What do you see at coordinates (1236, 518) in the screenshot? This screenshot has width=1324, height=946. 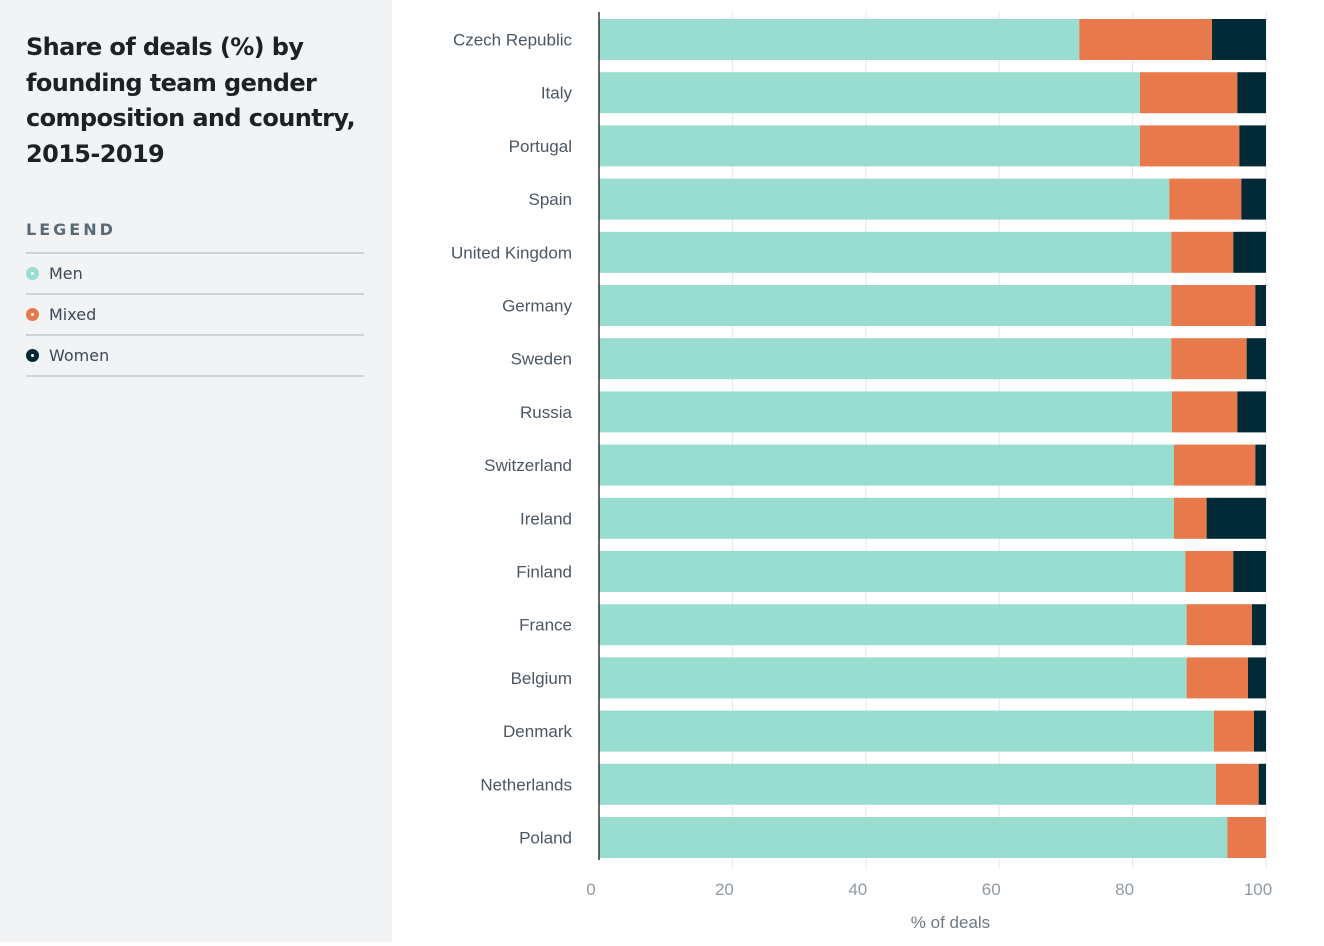 I see `bar-women-ireland` at bounding box center [1236, 518].